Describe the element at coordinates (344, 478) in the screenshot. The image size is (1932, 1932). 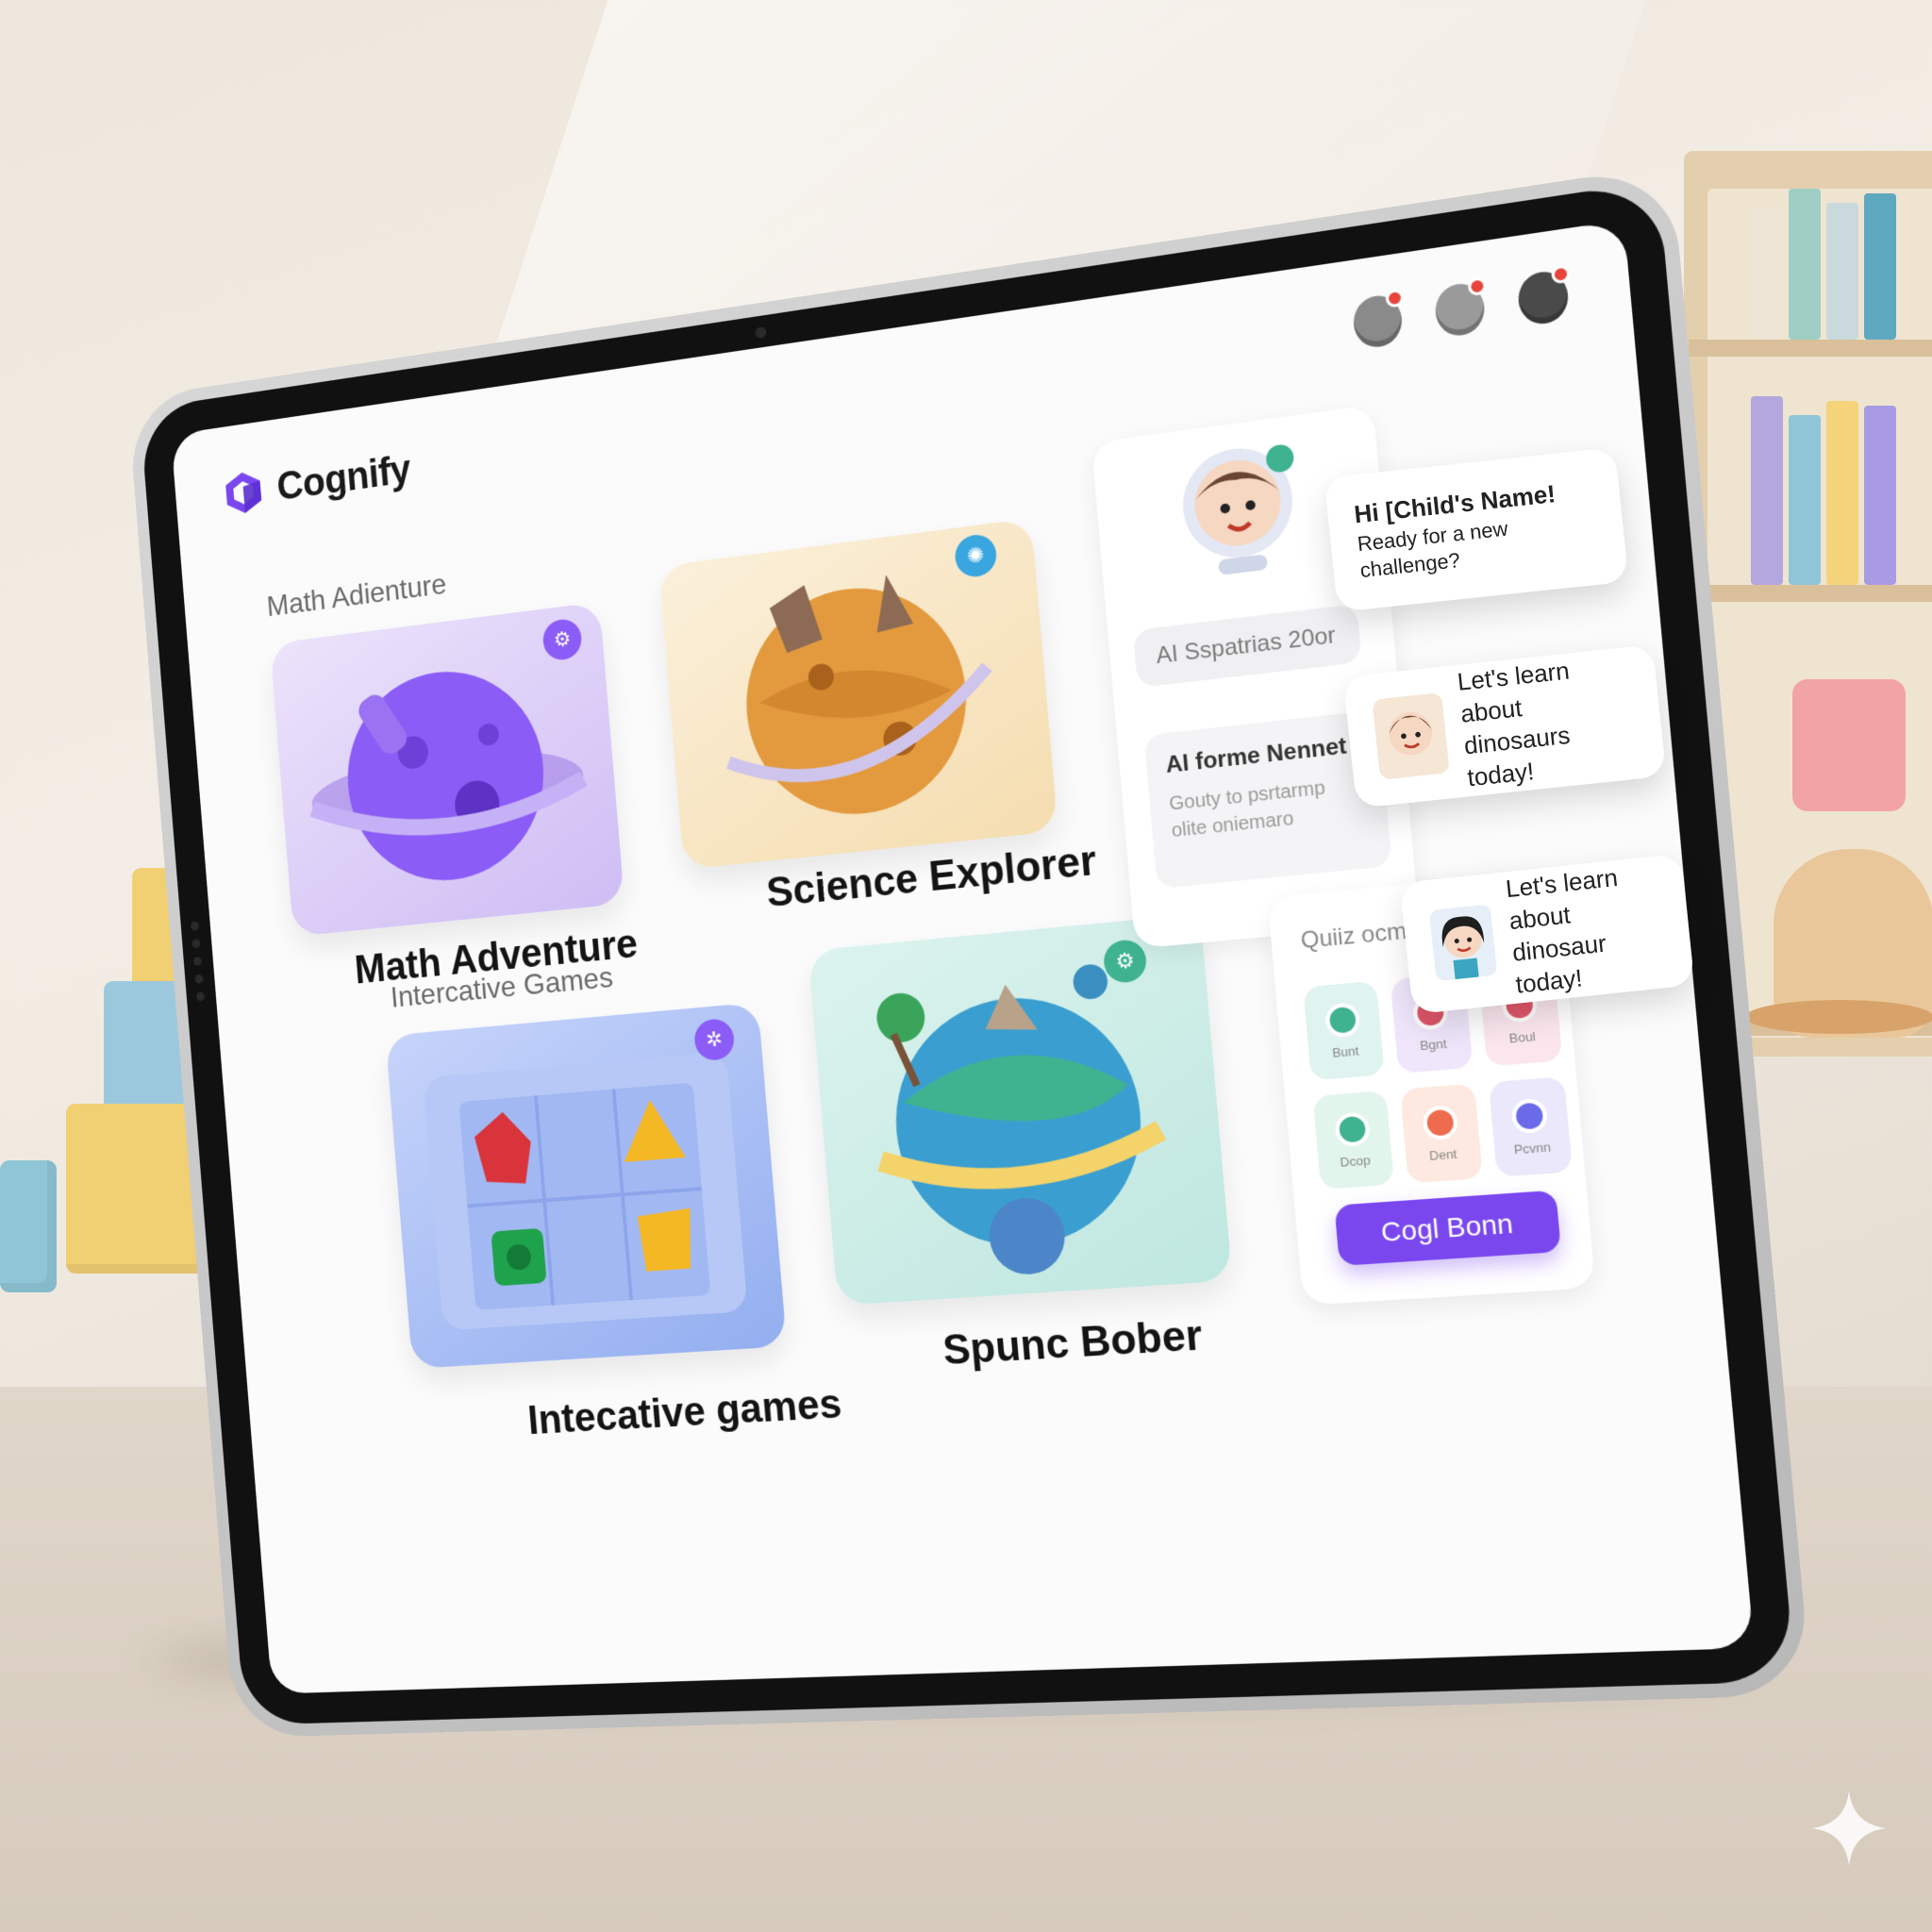
I see `app-name: Cognify` at that location.